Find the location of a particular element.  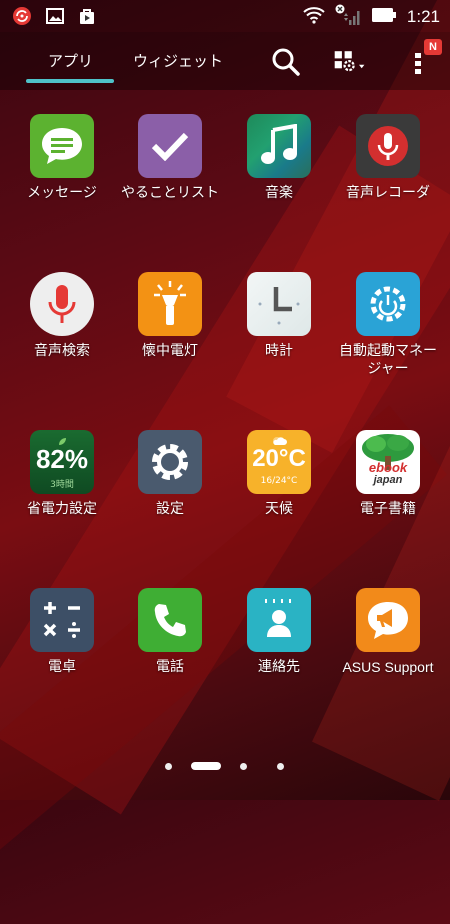

app-label: 自動起動マネージャー is located at coordinates (388, 360).